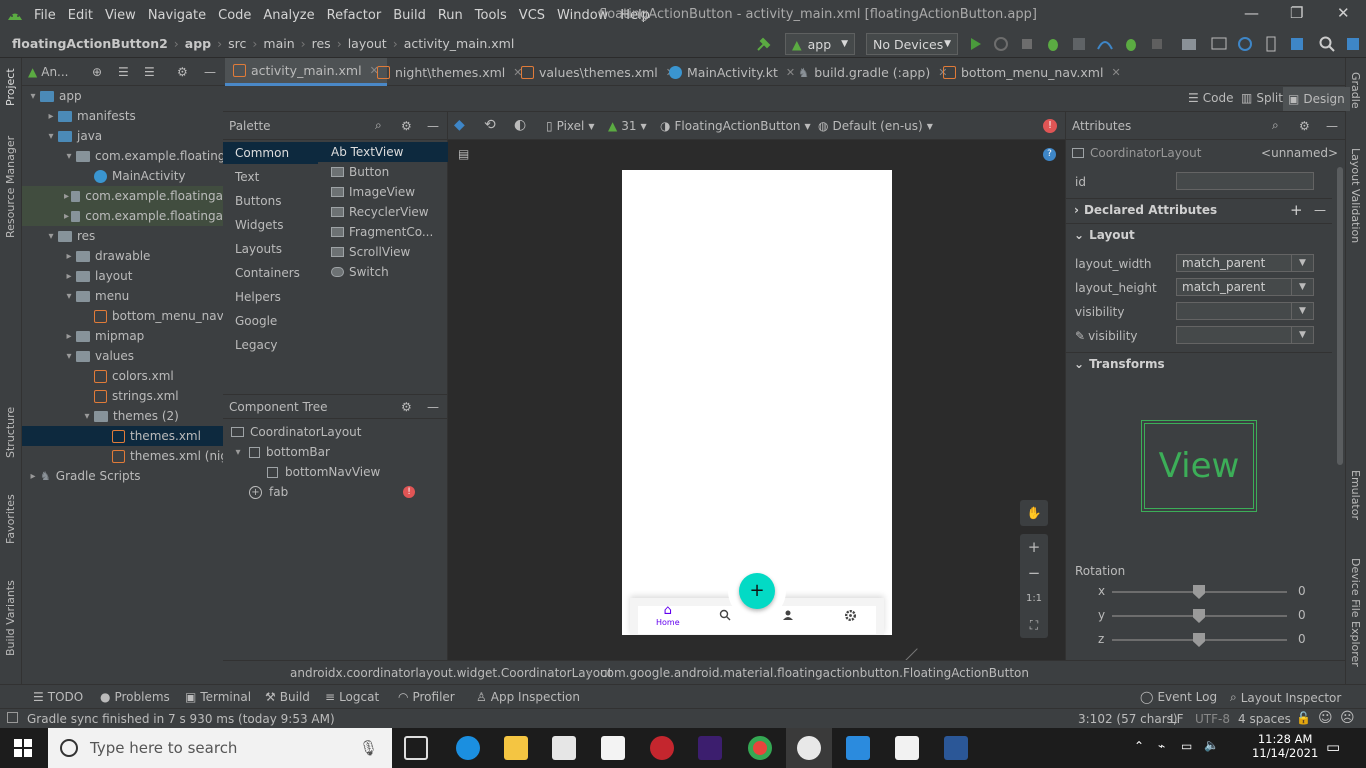 This screenshot has width=1366, height=768. What do you see at coordinates (1027, 44) in the screenshot?
I see `apply-changes-icon` at bounding box center [1027, 44].